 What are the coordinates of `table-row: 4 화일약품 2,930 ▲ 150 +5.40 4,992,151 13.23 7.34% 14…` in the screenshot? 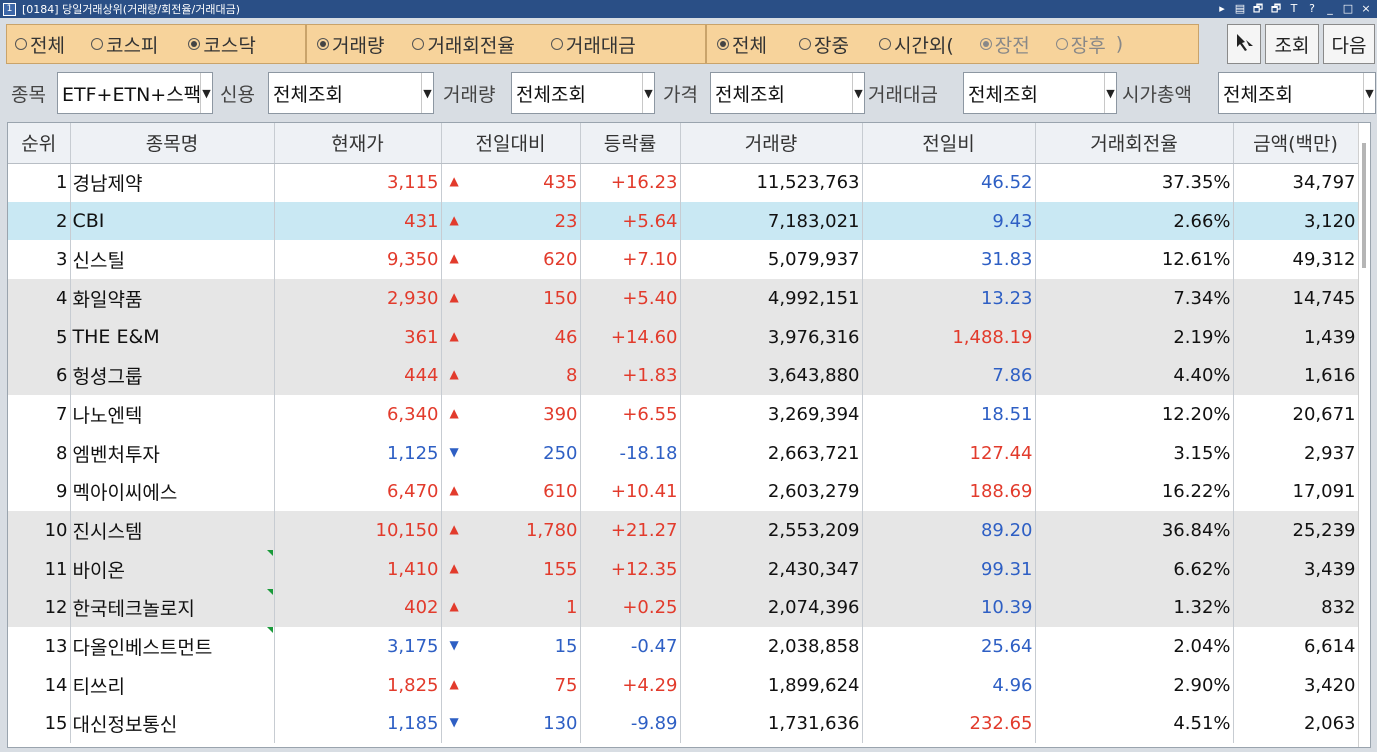 It's located at (683, 298).